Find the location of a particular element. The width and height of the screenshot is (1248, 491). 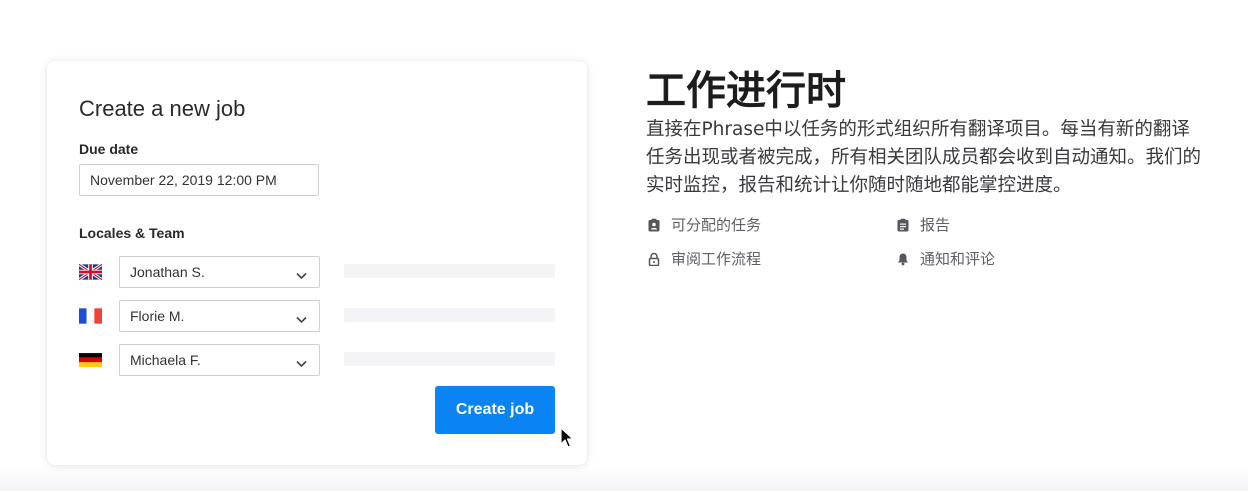

due-date-label: Due date is located at coordinates (109, 149).